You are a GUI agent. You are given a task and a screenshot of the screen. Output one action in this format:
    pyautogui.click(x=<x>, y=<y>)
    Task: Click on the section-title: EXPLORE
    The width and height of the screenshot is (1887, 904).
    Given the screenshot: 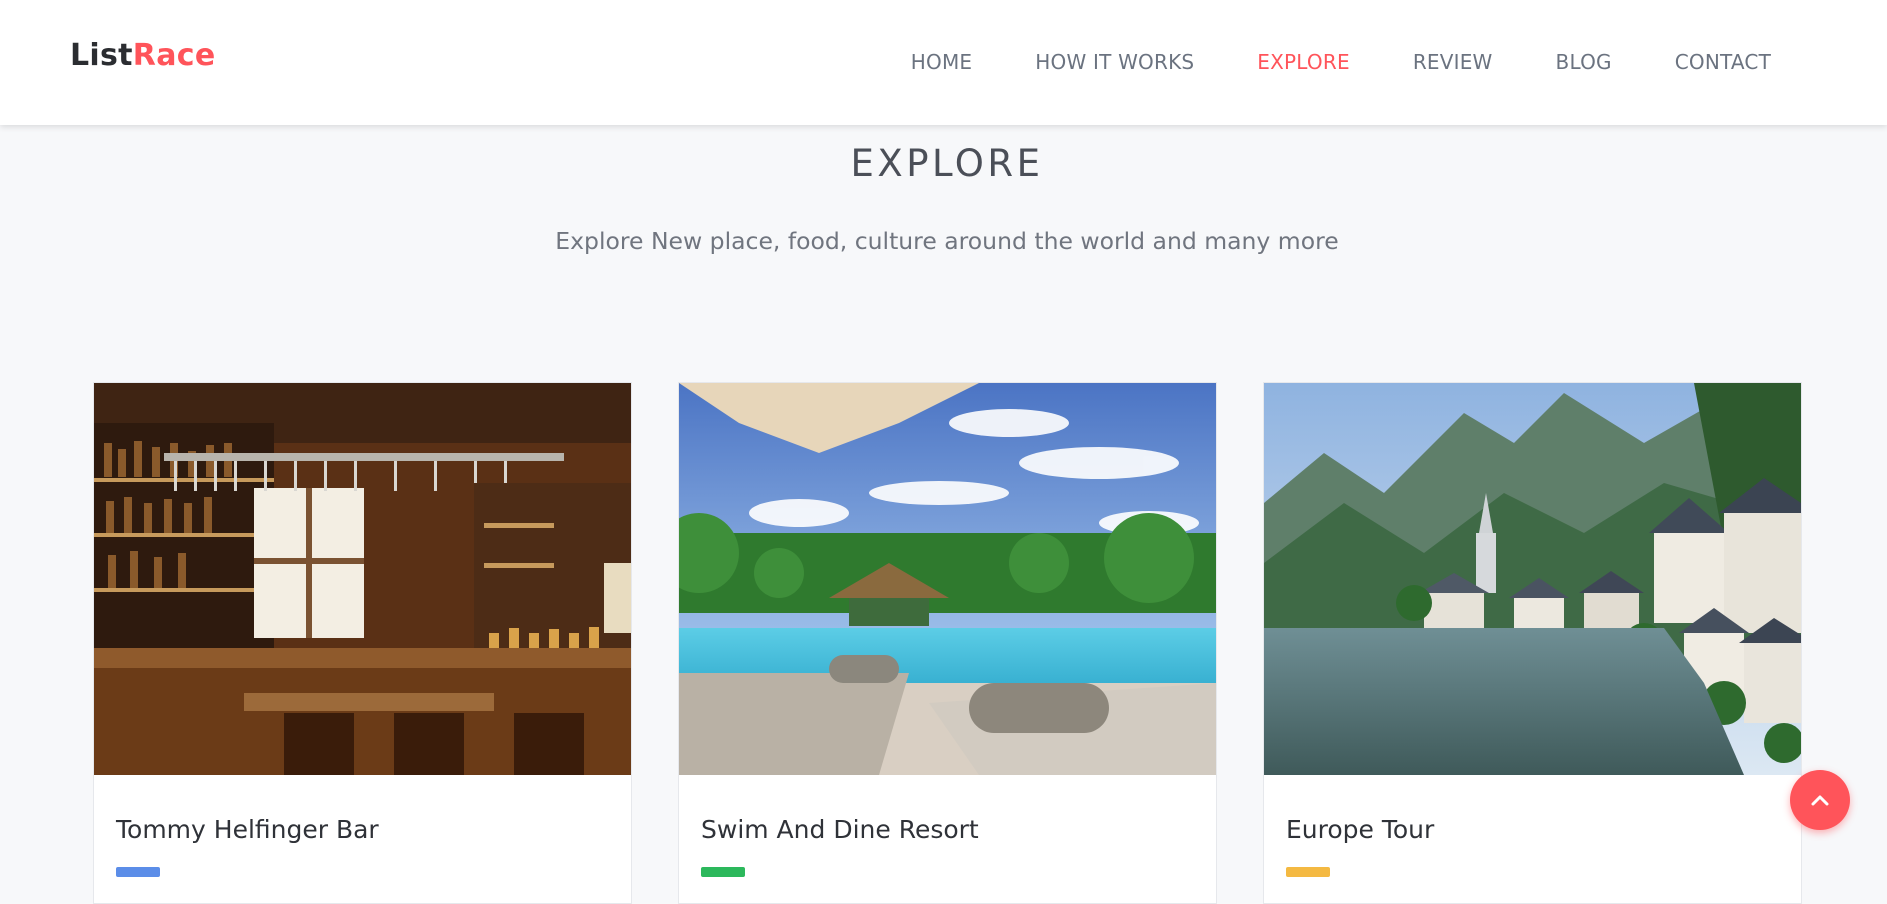 What is the action you would take?
    pyautogui.click(x=947, y=163)
    